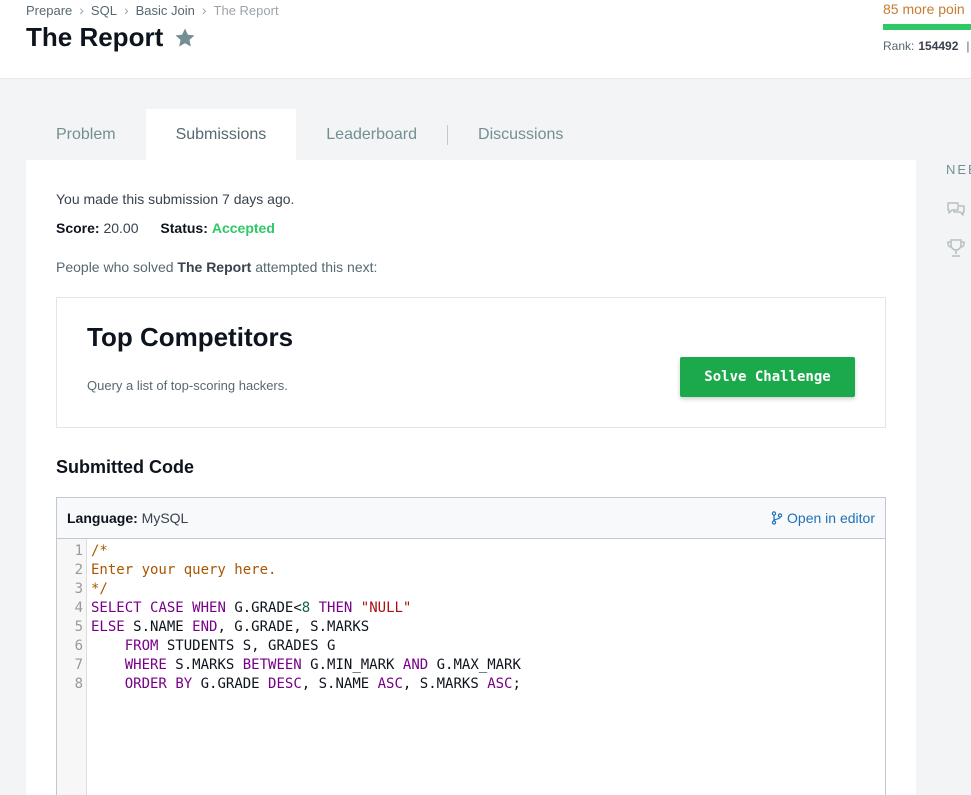 The width and height of the screenshot is (971, 795). What do you see at coordinates (316, 267) in the screenshot?
I see `next-suffix: attempted this next:` at bounding box center [316, 267].